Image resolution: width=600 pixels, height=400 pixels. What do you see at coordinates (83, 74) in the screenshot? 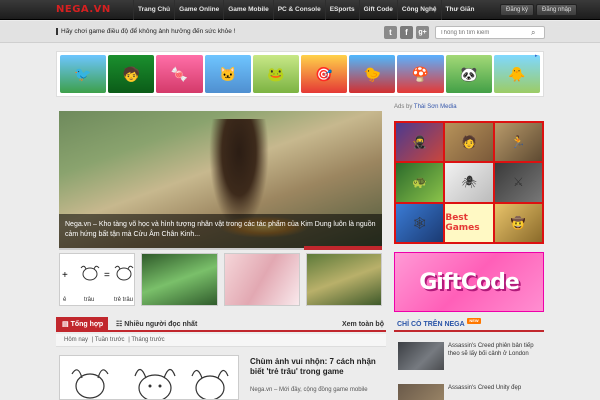
I see `angry-birds-tile: 🐦` at bounding box center [83, 74].